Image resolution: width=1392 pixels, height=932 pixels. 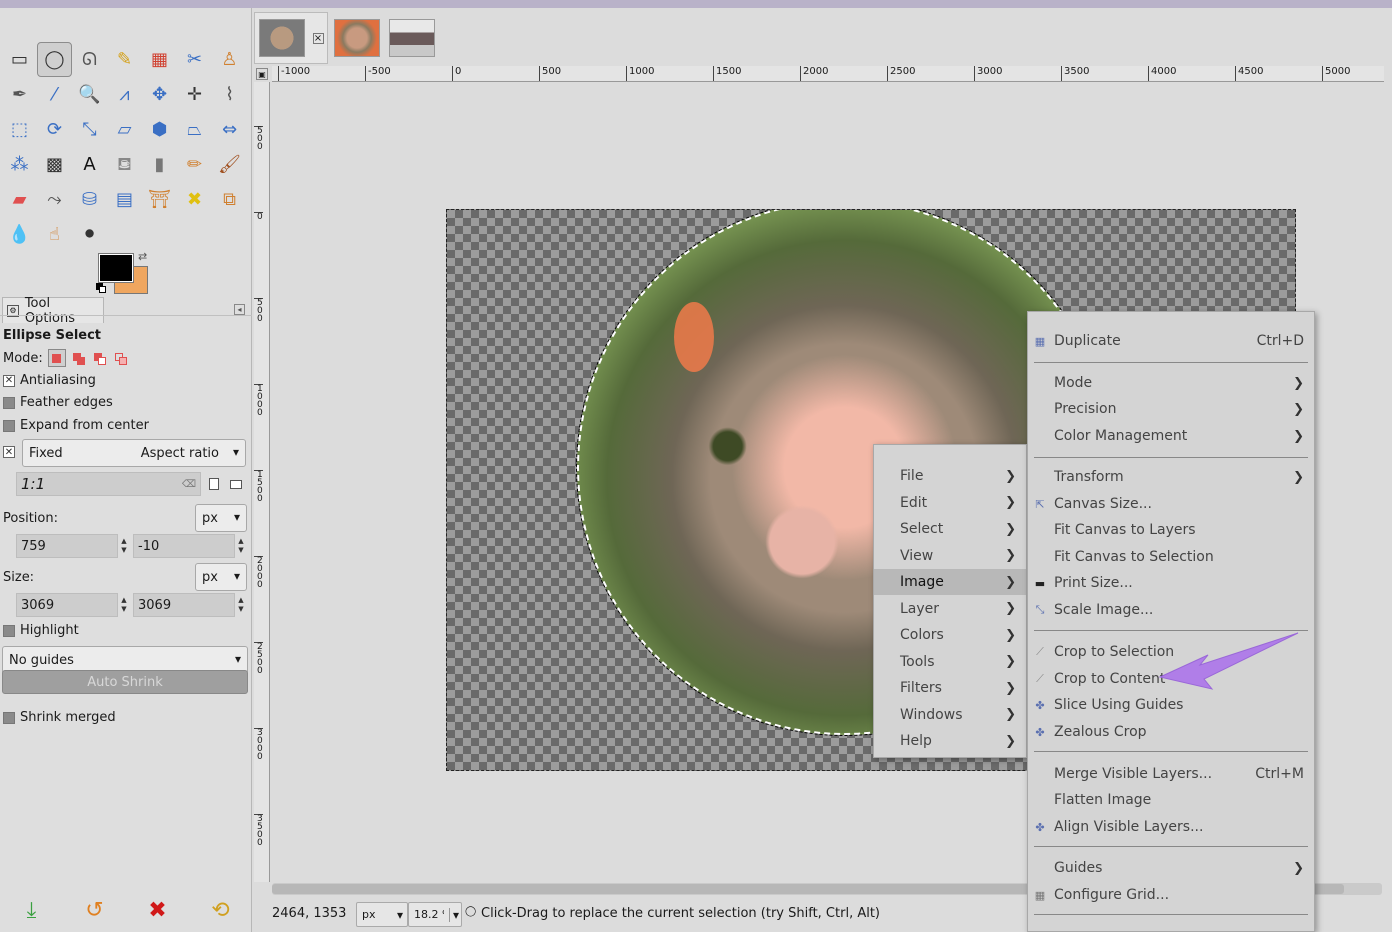 What do you see at coordinates (142, 256) in the screenshot?
I see `swap-colors-icon: ⇄` at bounding box center [142, 256].